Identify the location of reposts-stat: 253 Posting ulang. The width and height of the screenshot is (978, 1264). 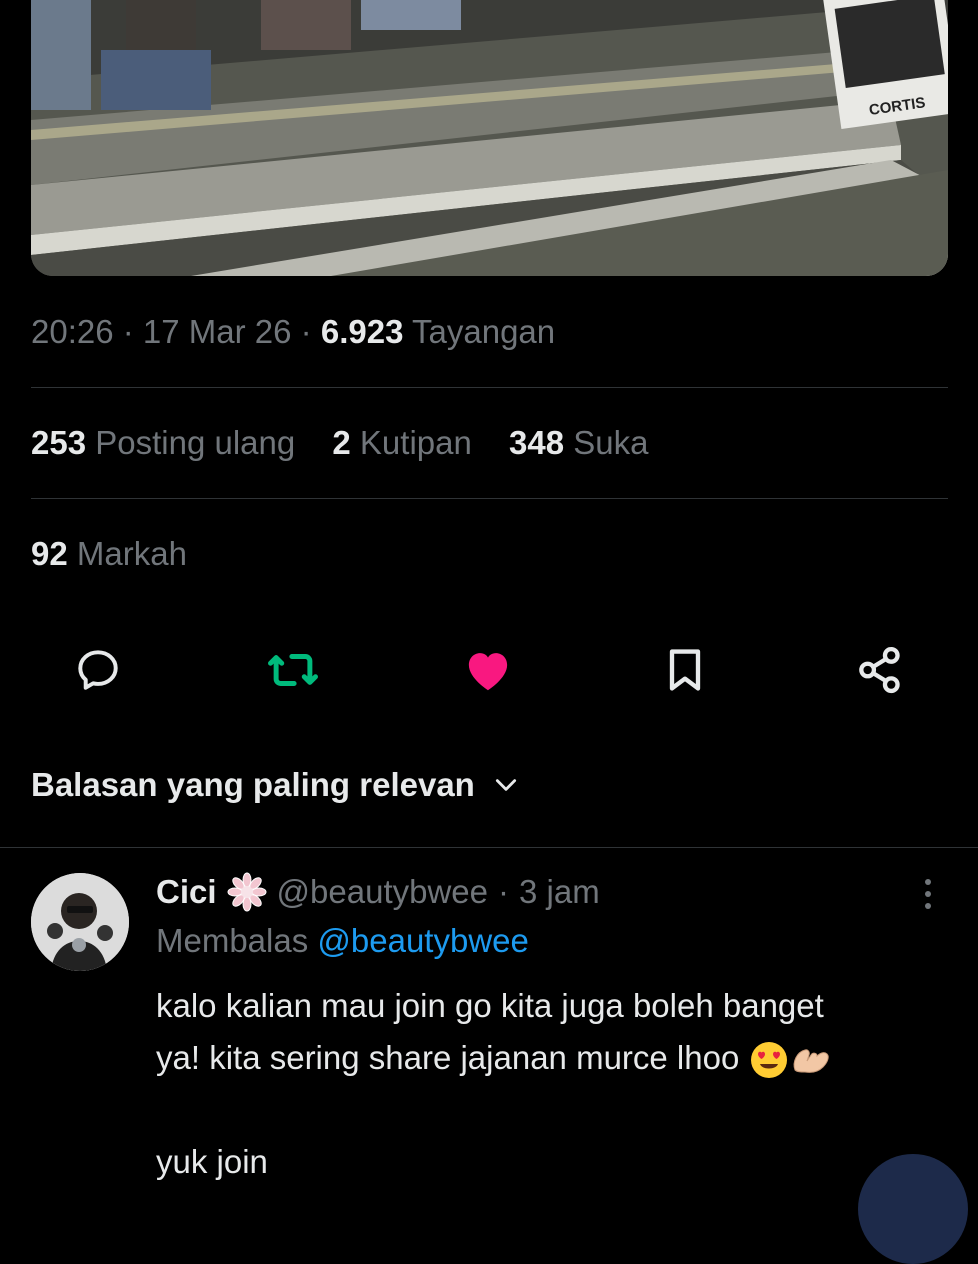
(163, 442).